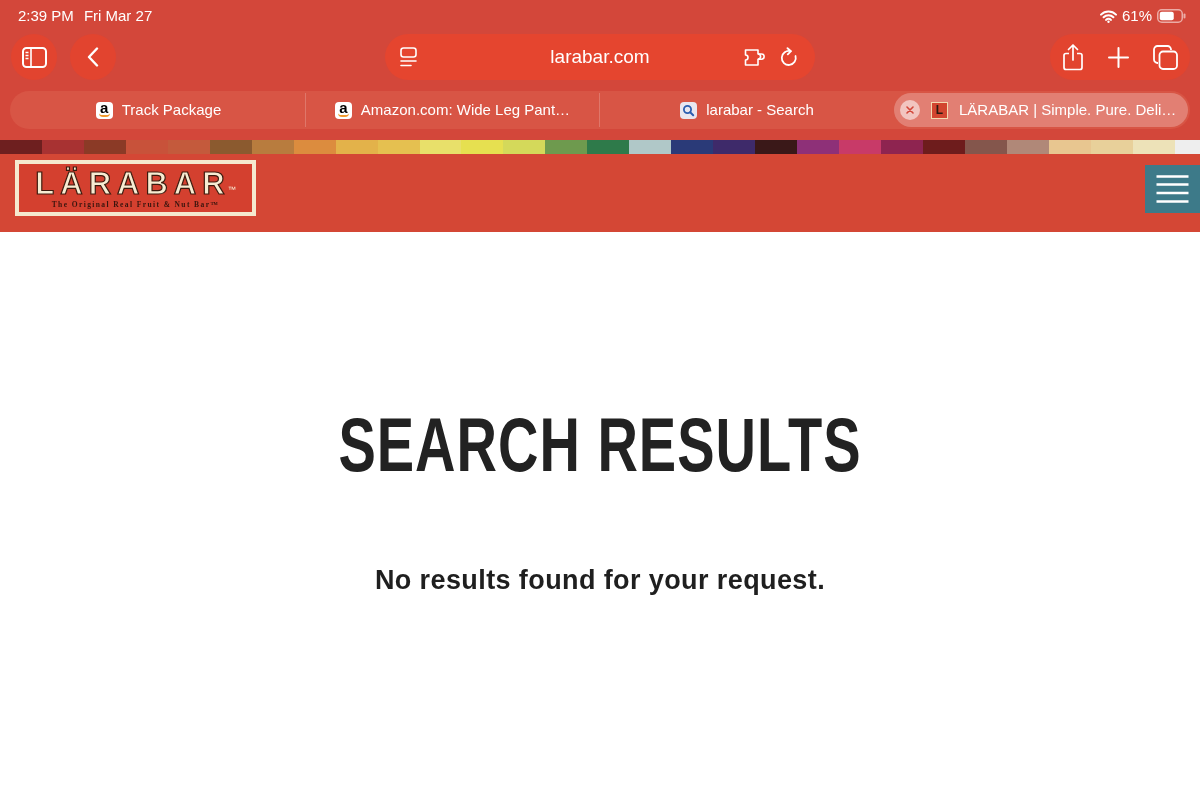 This screenshot has height=788, width=1200. I want to click on status-time: 2:39 PM, so click(46, 15).